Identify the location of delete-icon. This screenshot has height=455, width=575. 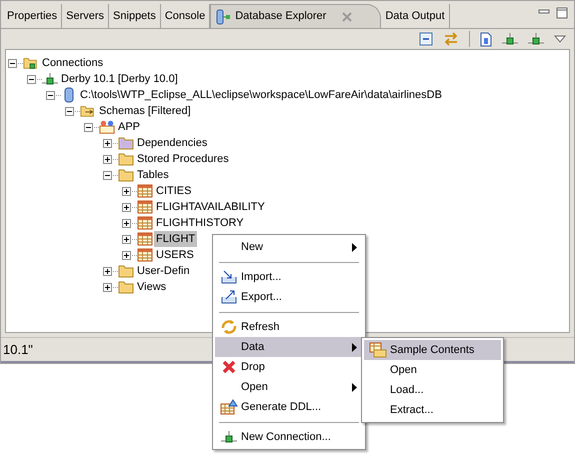
(229, 367).